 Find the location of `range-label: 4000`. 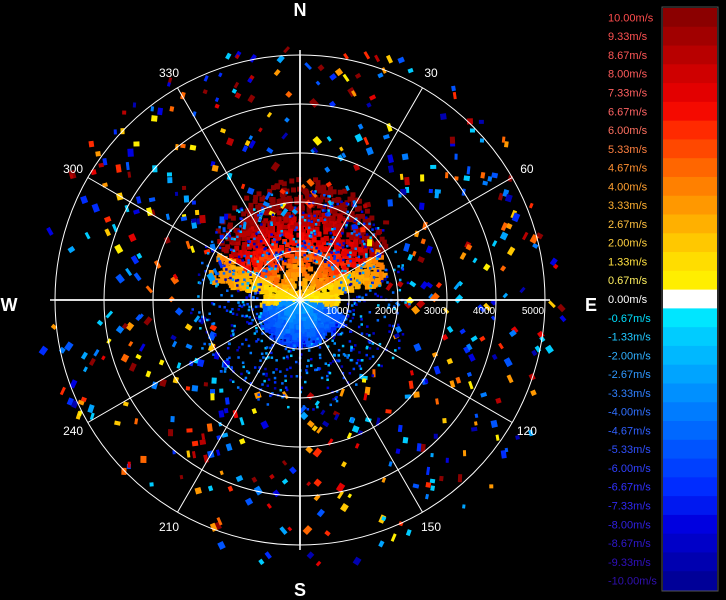

range-label: 4000 is located at coordinates (484, 311).